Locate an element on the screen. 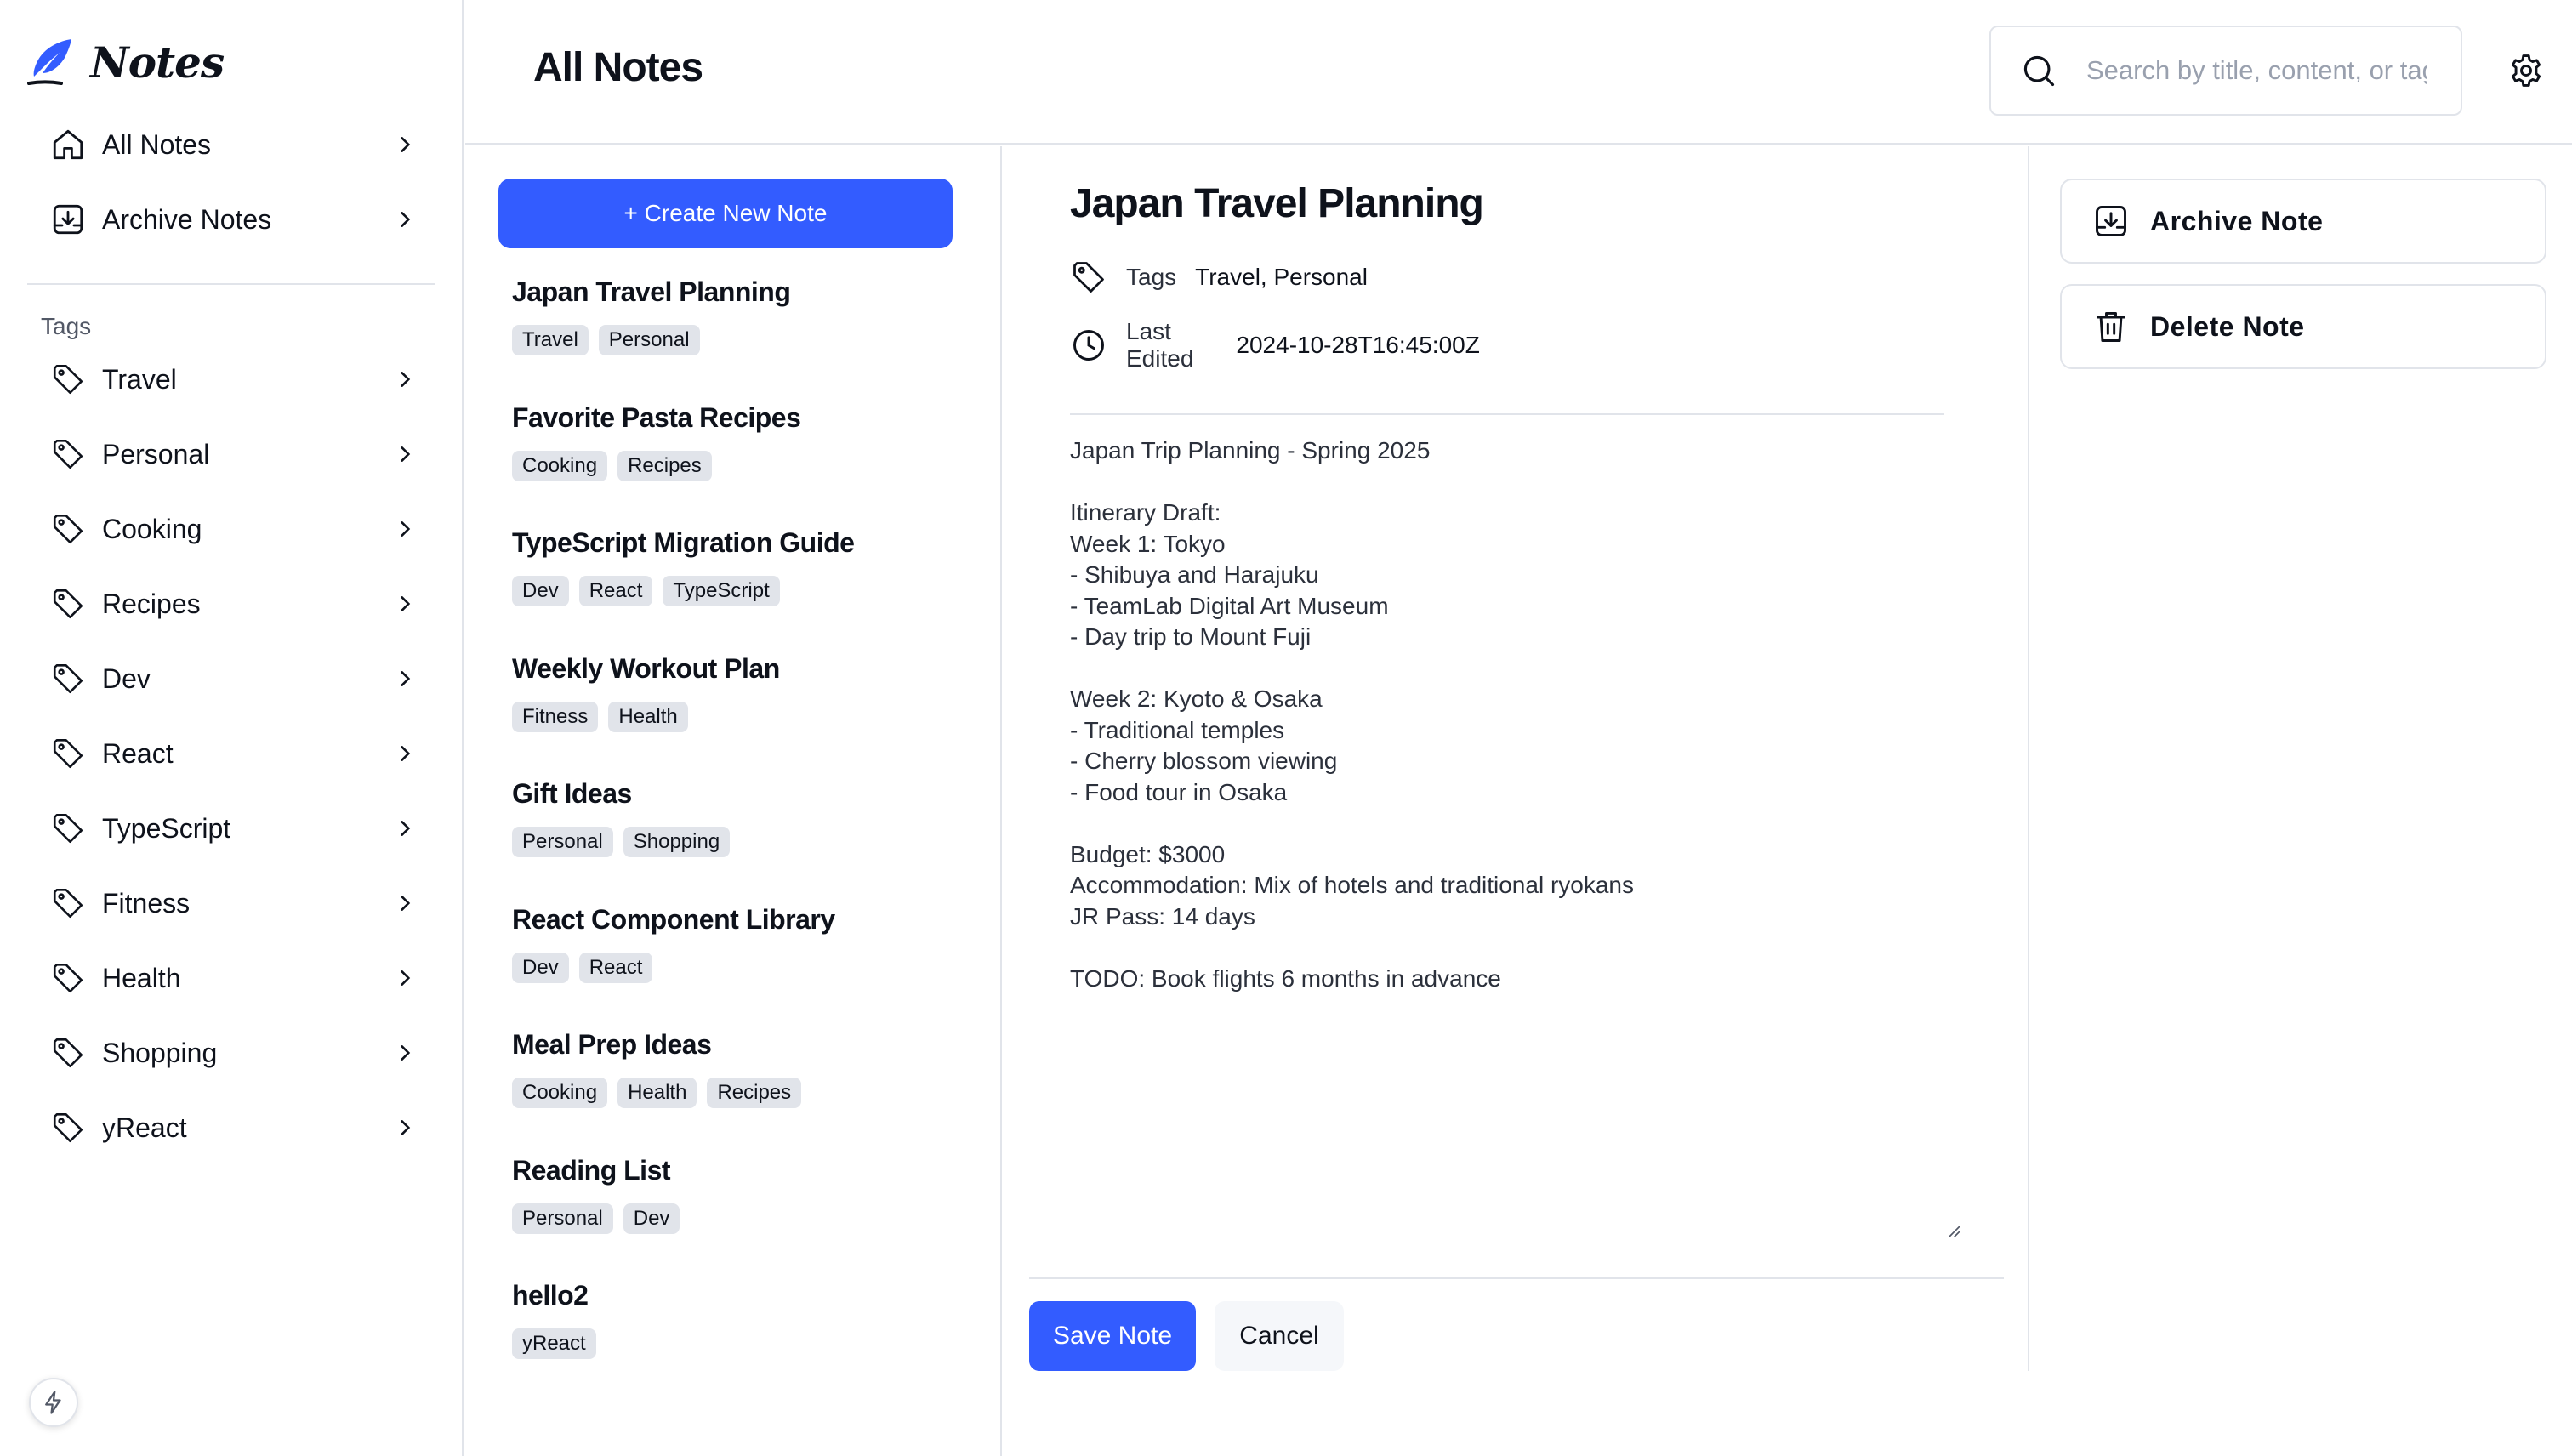 This screenshot has height=1456, width=2572. sidebar-tag-label: Recipes is located at coordinates (152, 603).